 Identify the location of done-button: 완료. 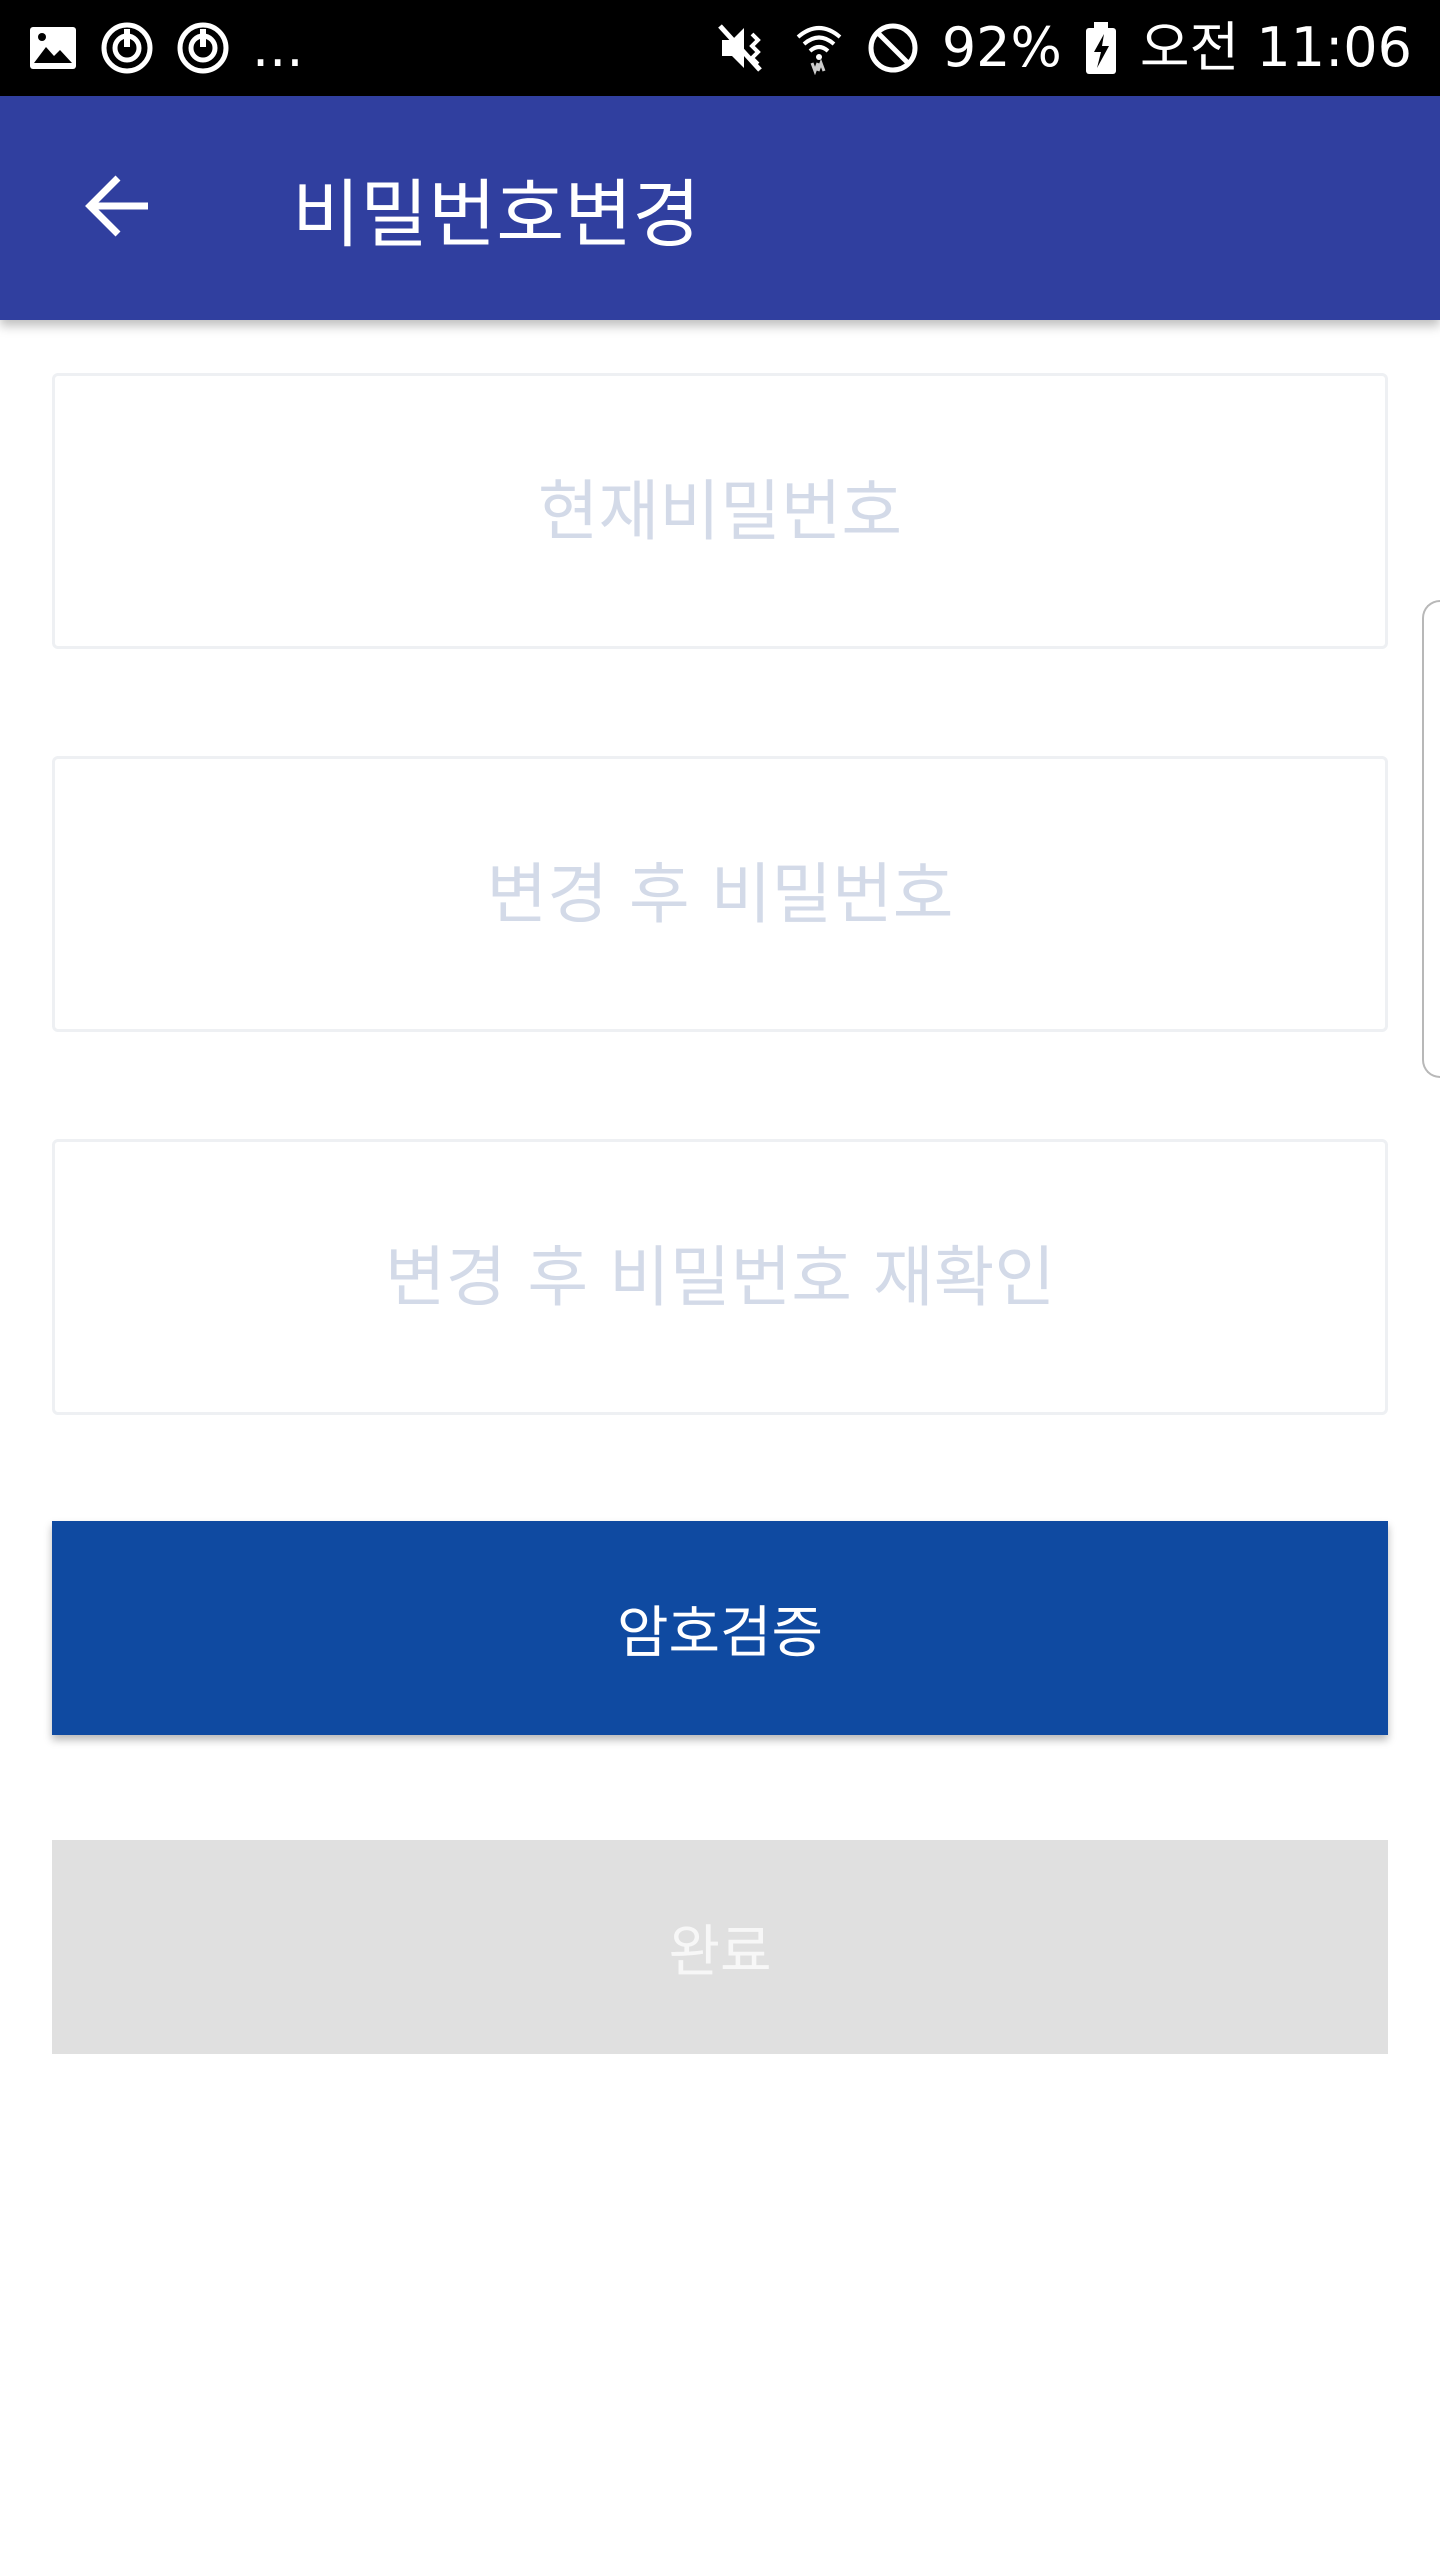
(720, 1947).